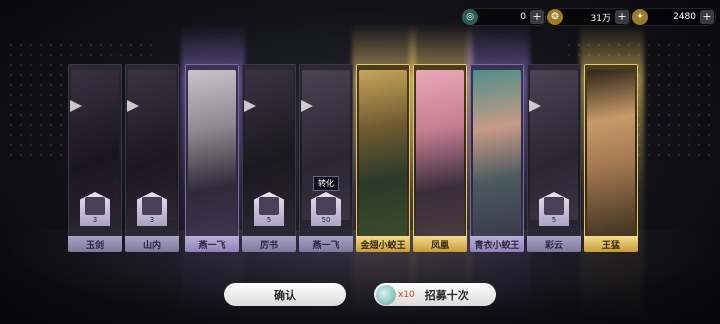 The image size is (720, 324). Describe the element at coordinates (504, 17) in the screenshot. I see `currency-swirl-token: ◎ 0 +` at that location.